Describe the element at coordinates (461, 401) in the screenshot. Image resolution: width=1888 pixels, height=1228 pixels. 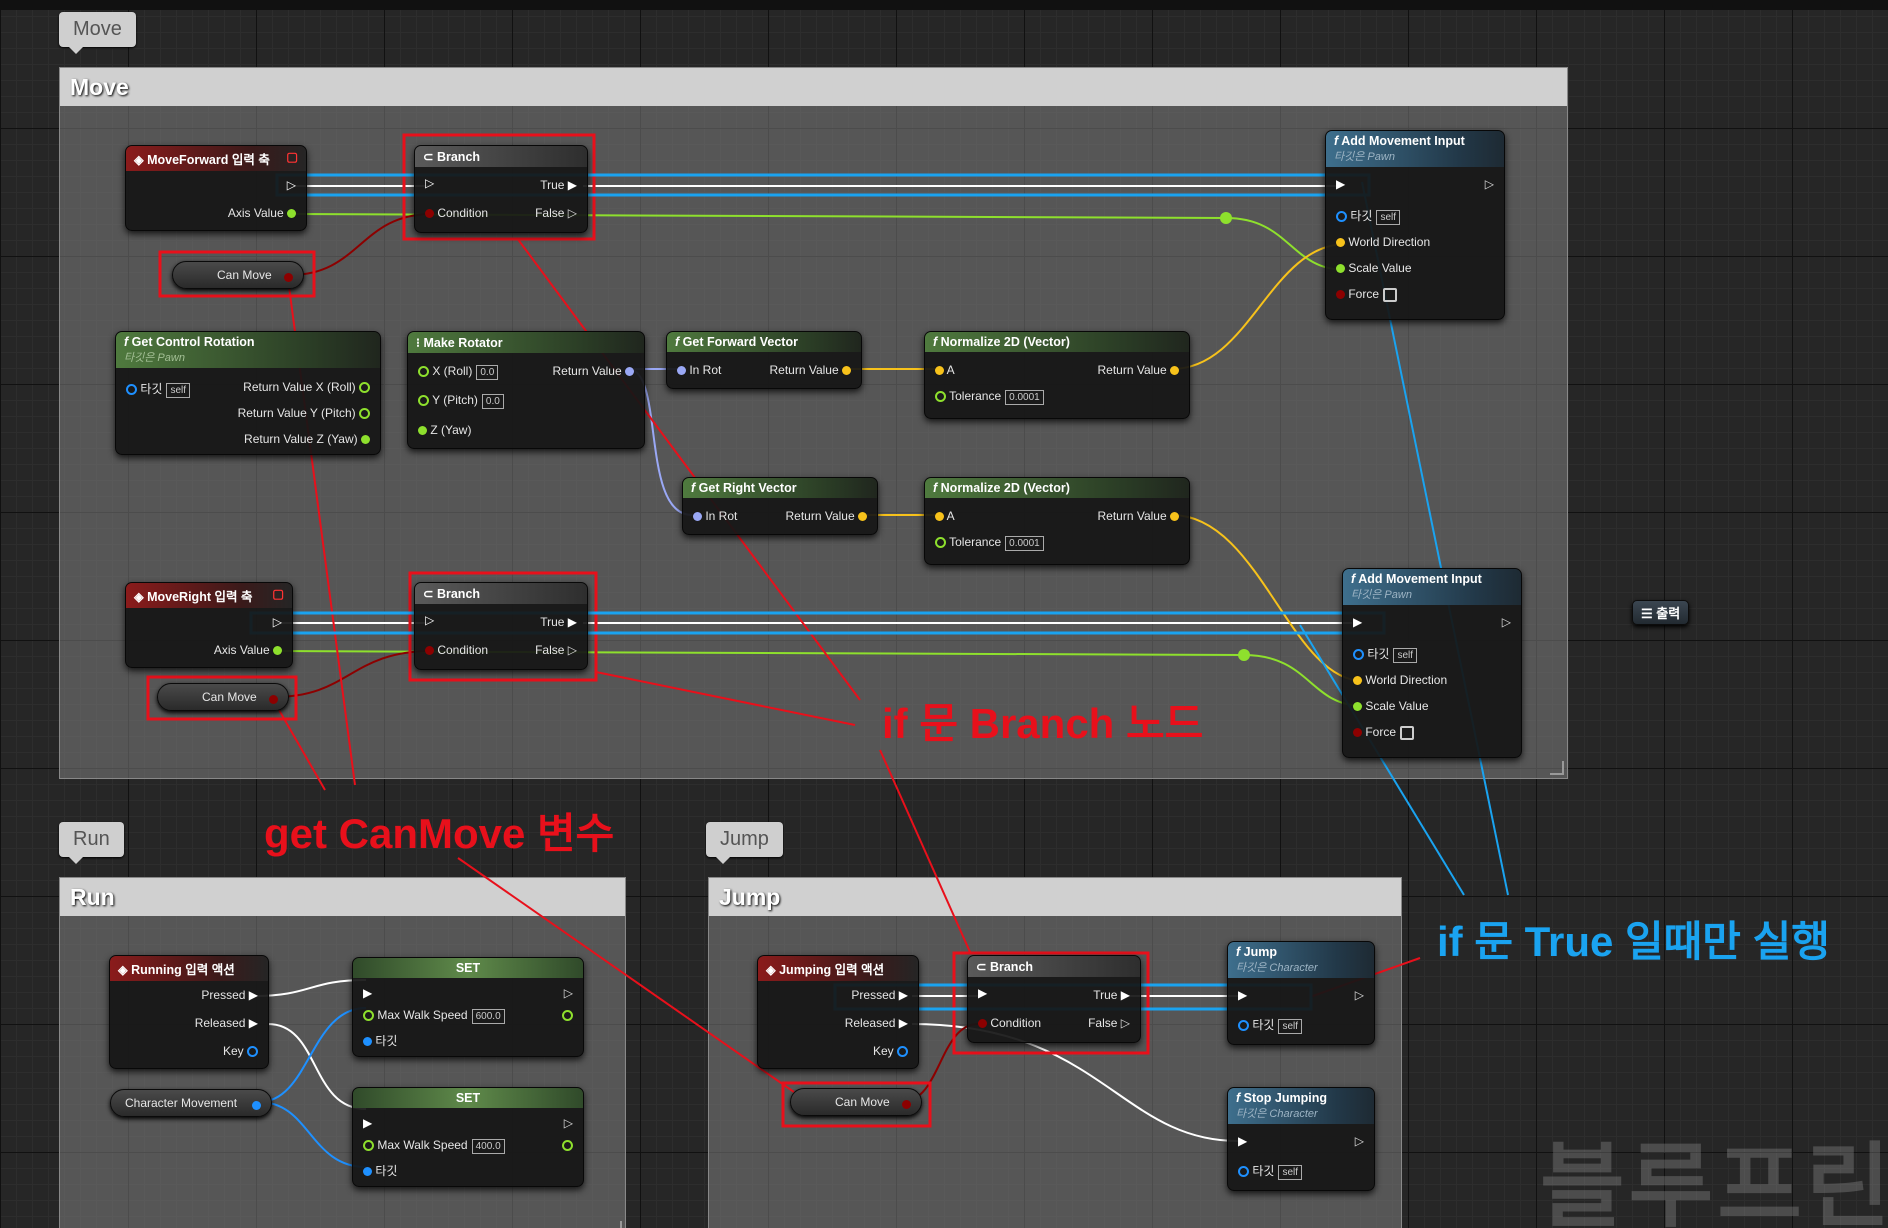
I see `y-pitch-pin: Y (Pitch) 0.0` at that location.